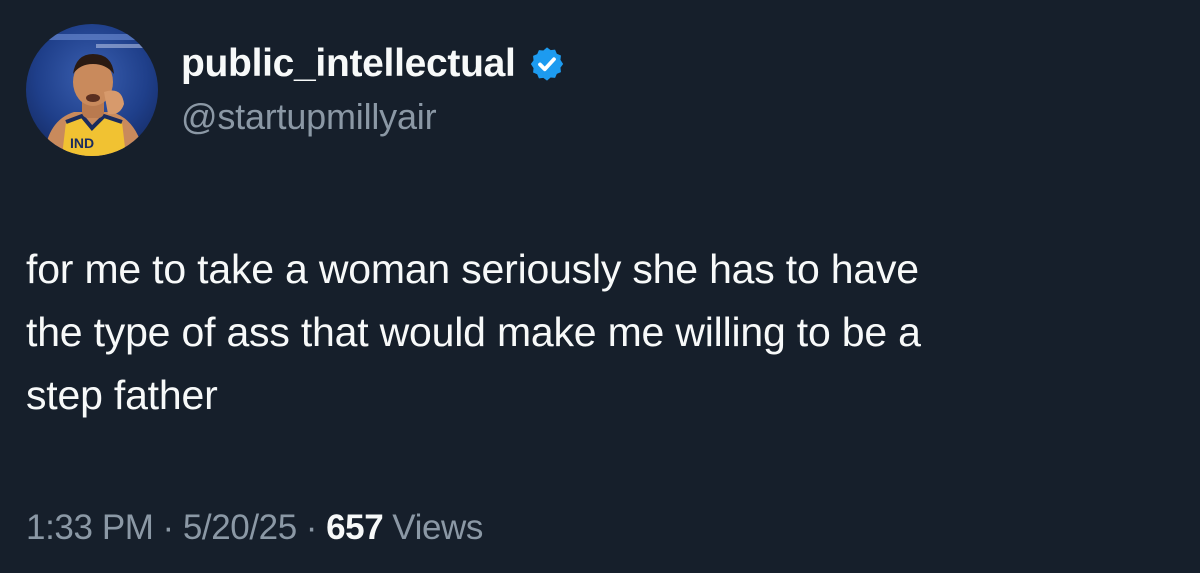 This screenshot has width=1200, height=573. Describe the element at coordinates (348, 64) in the screenshot. I see `author-display-name: public_intellectual` at that location.